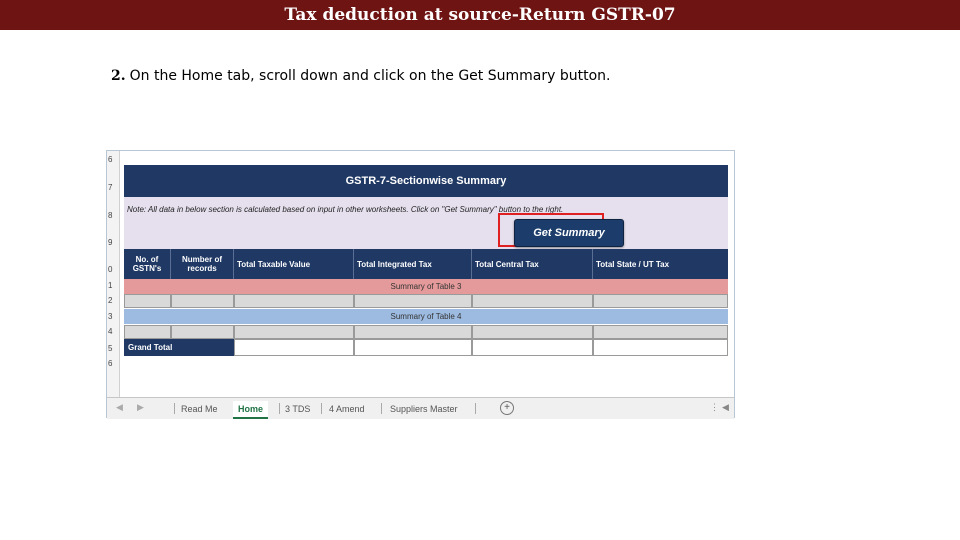 The image size is (960, 540). What do you see at coordinates (110, 187) in the screenshot?
I see `row-number: 7` at bounding box center [110, 187].